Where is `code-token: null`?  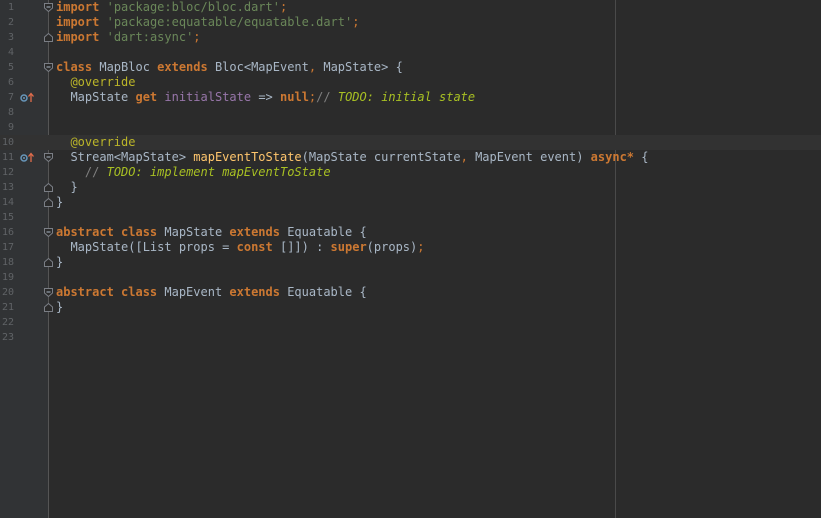 code-token: null is located at coordinates (294, 97).